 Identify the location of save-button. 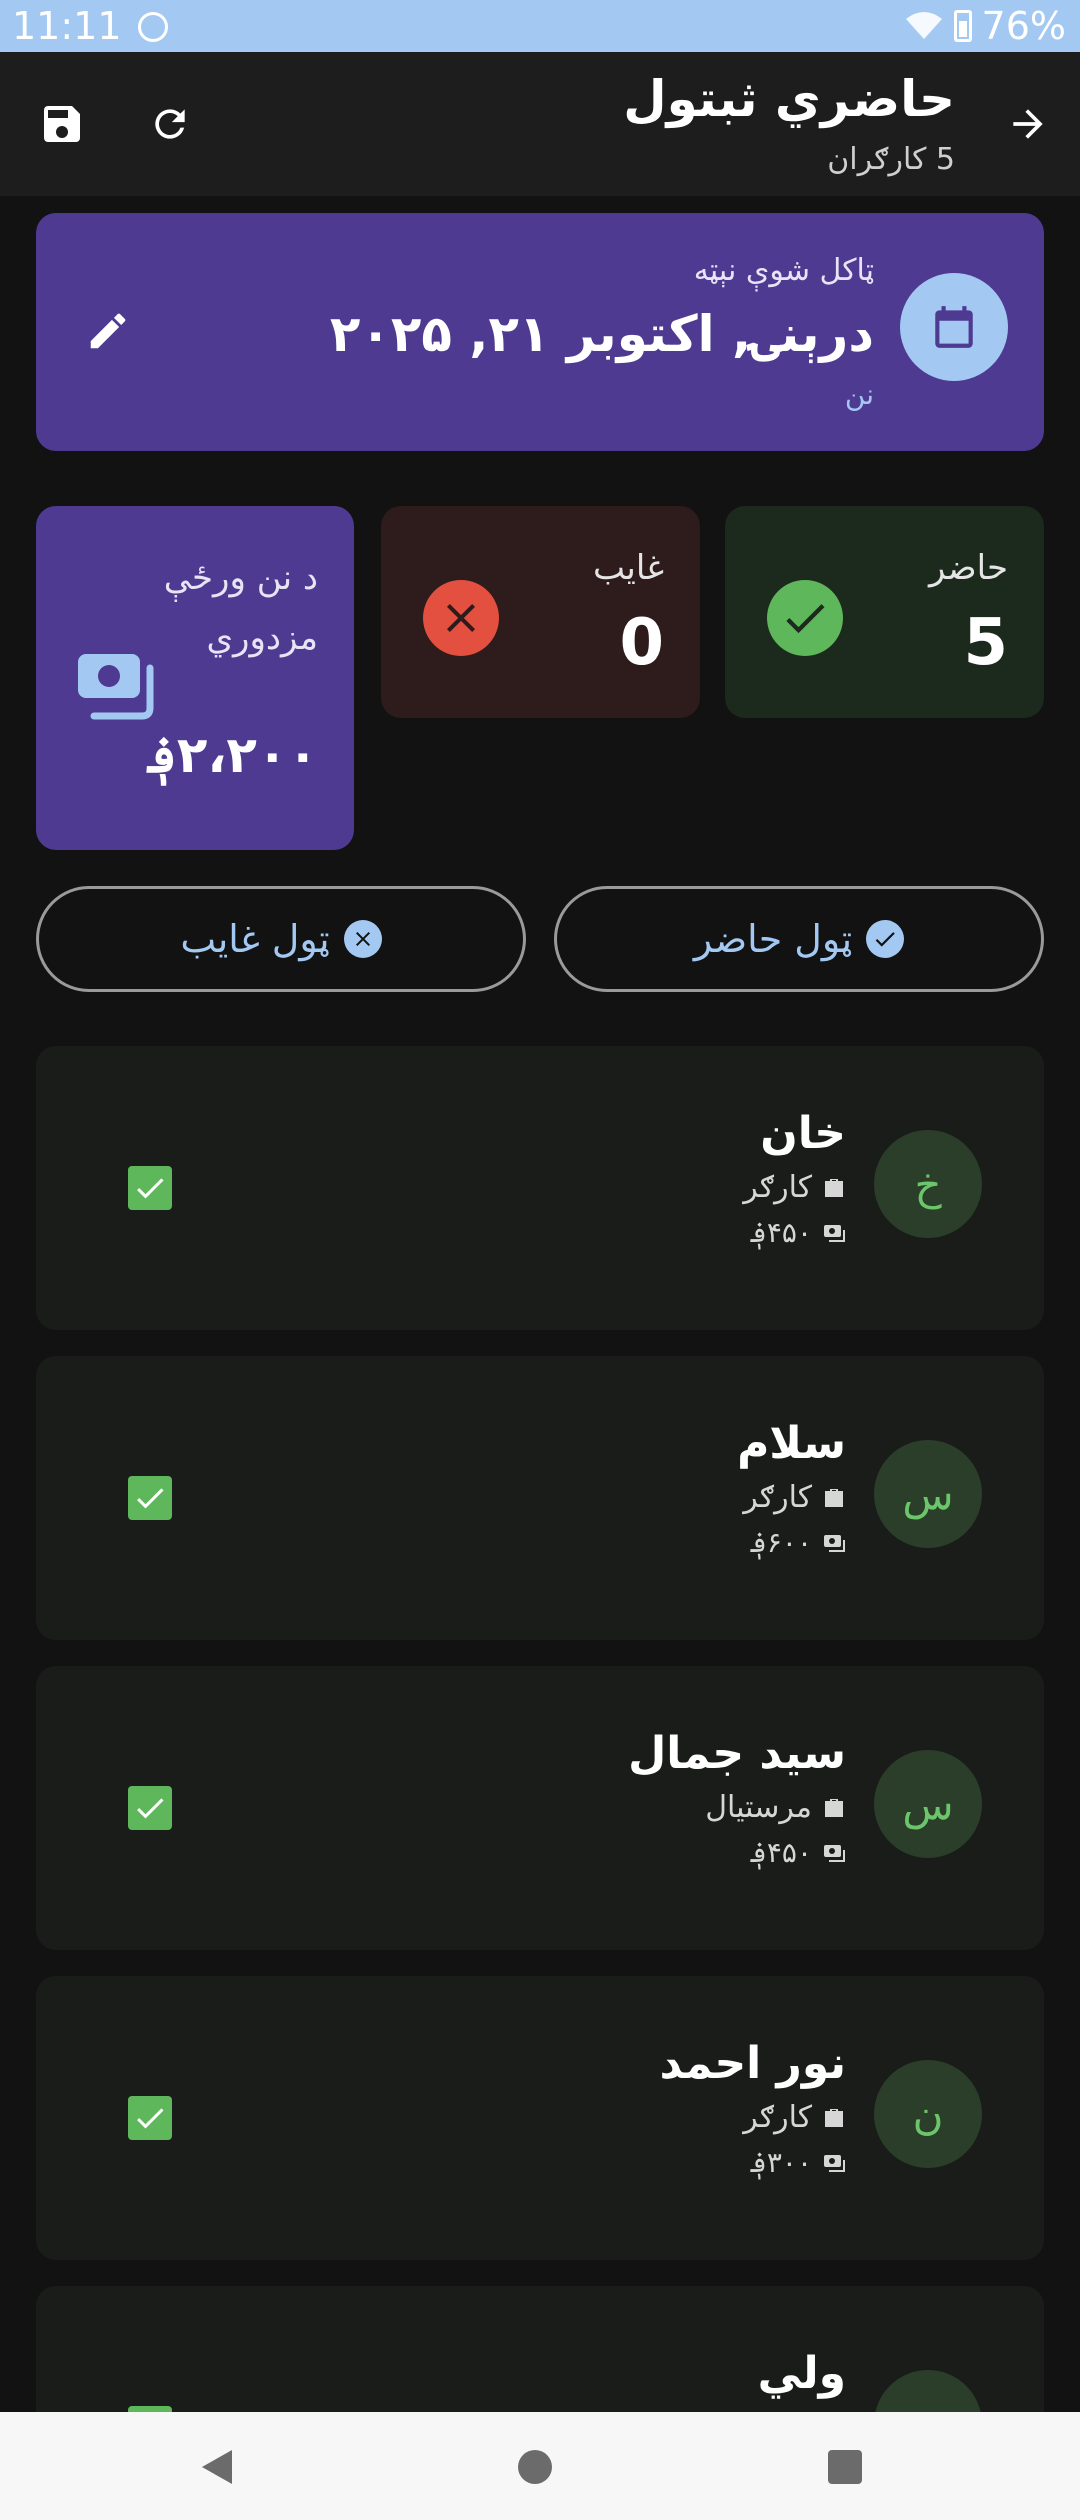
(62, 124).